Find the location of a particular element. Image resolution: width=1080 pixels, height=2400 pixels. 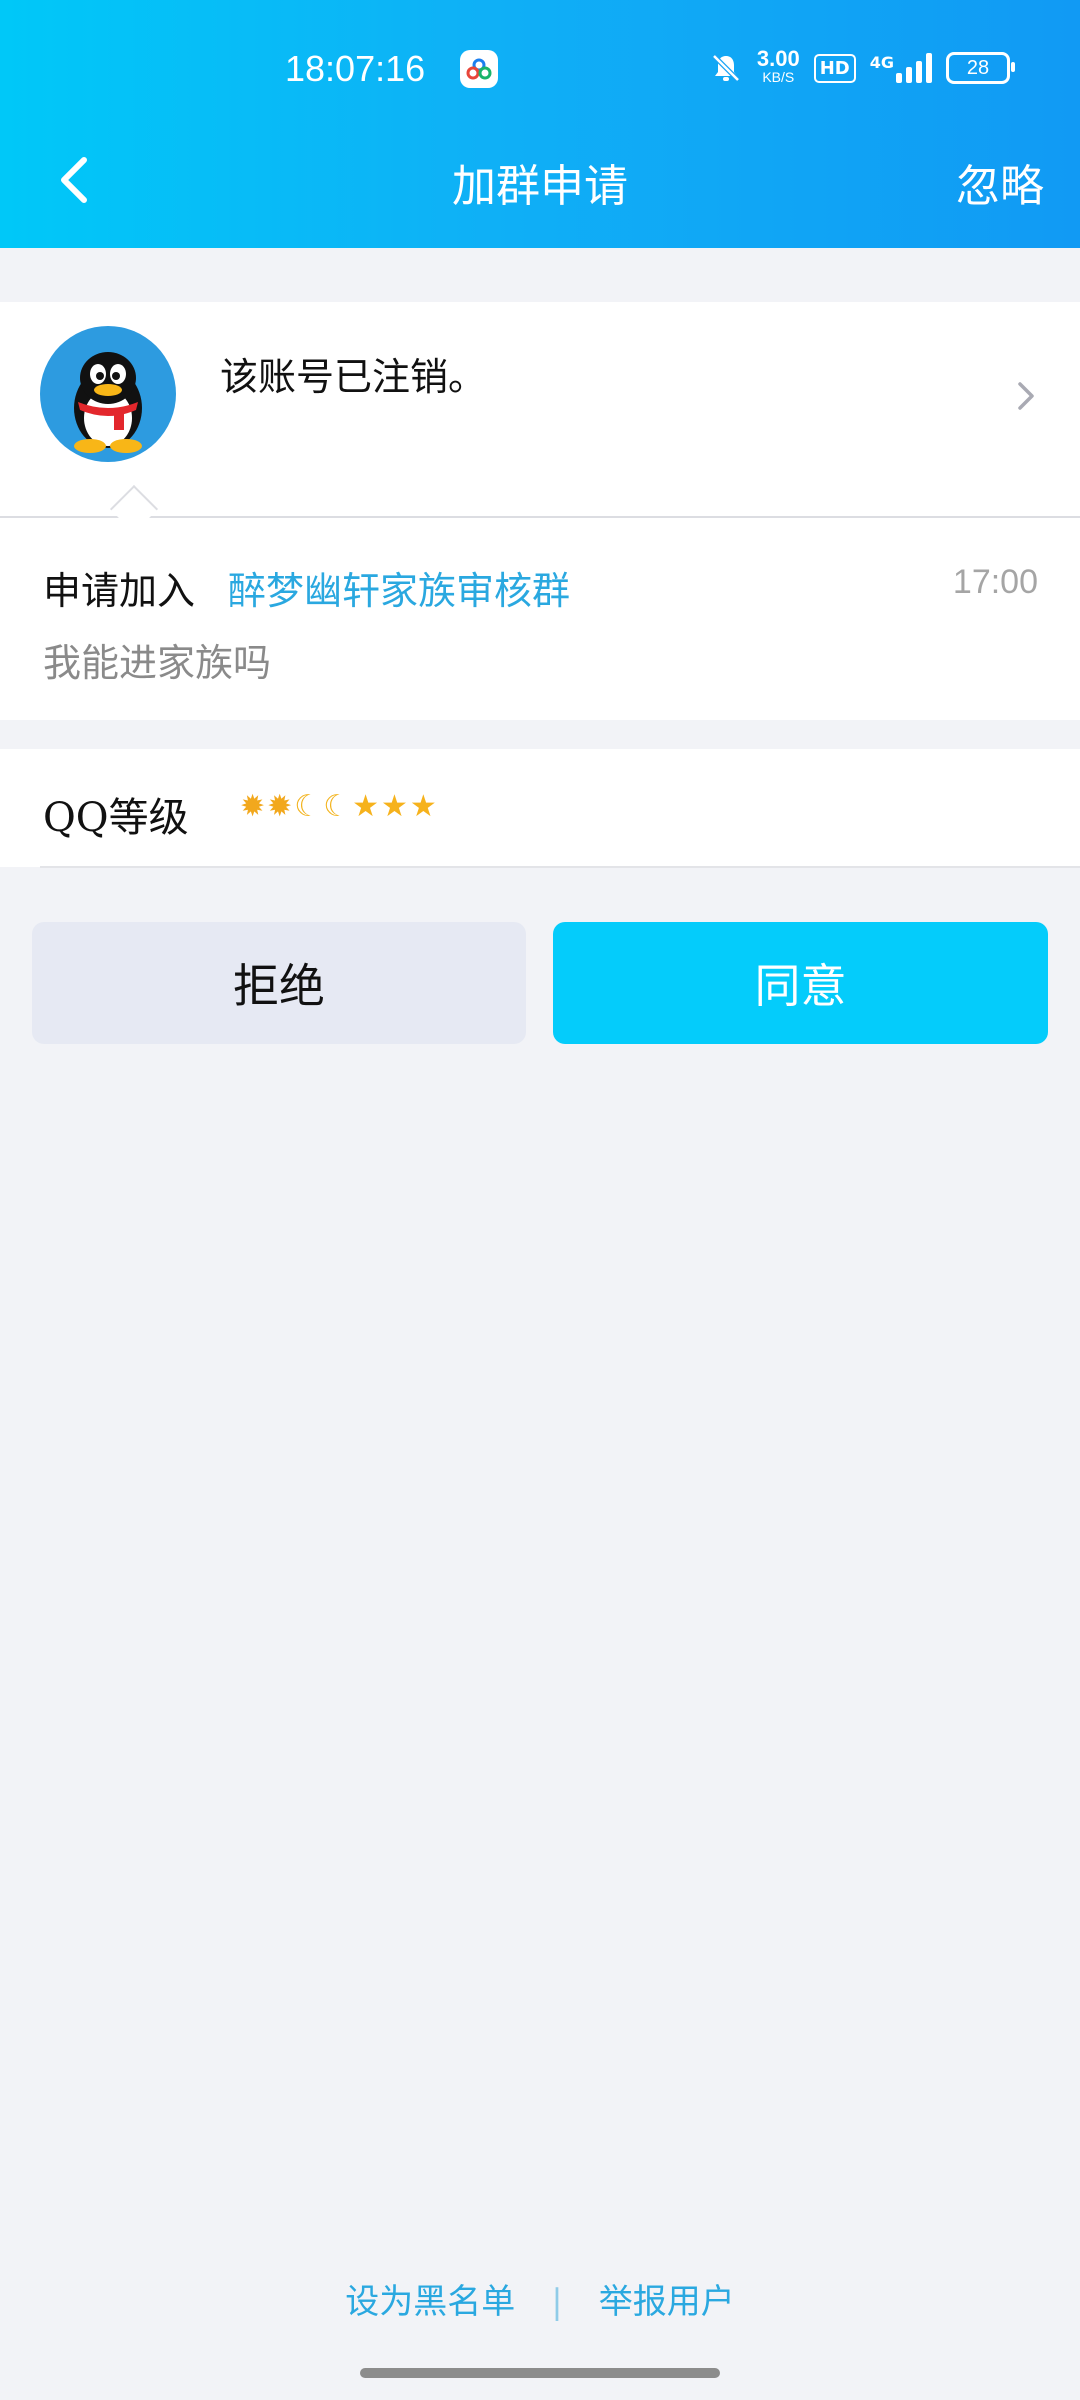

header-bar: 18:07:16 3.00 KB/S HD 4G 28 加群申请 忽略 is located at coordinates (540, 124).